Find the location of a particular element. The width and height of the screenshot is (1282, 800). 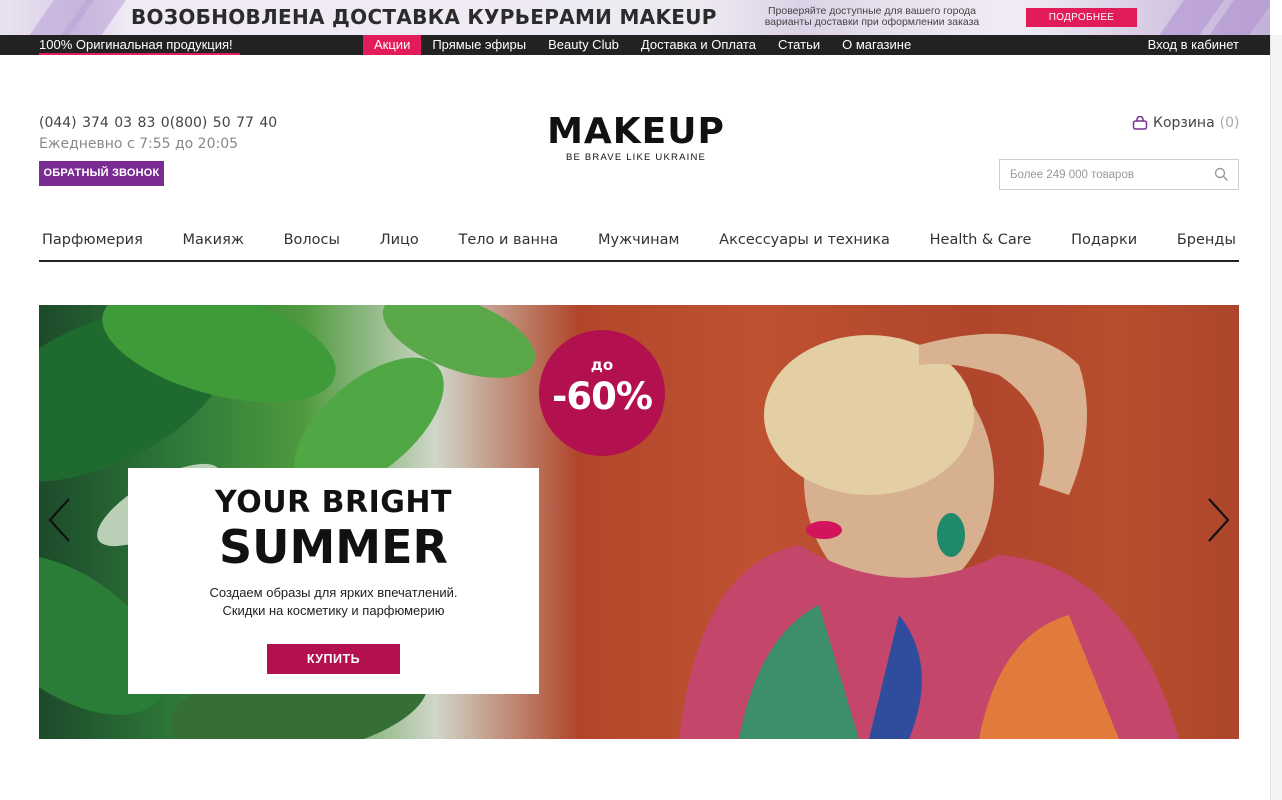

category-gifts: Подарки is located at coordinates (1104, 244).